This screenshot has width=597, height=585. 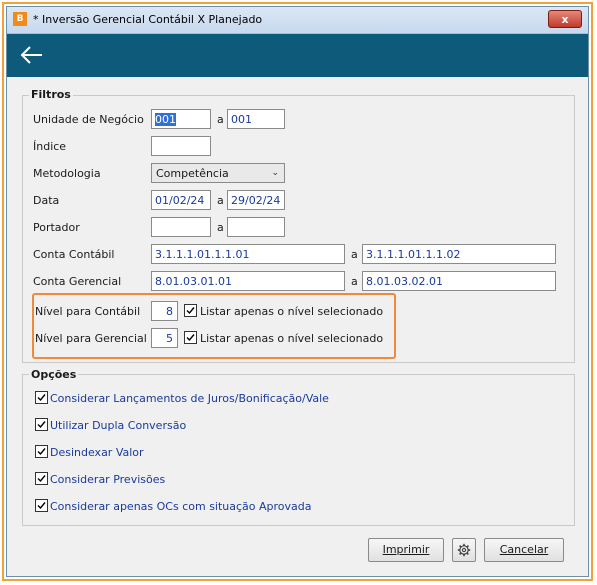 What do you see at coordinates (220, 119) in the screenshot?
I see `unidade-separator: a` at bounding box center [220, 119].